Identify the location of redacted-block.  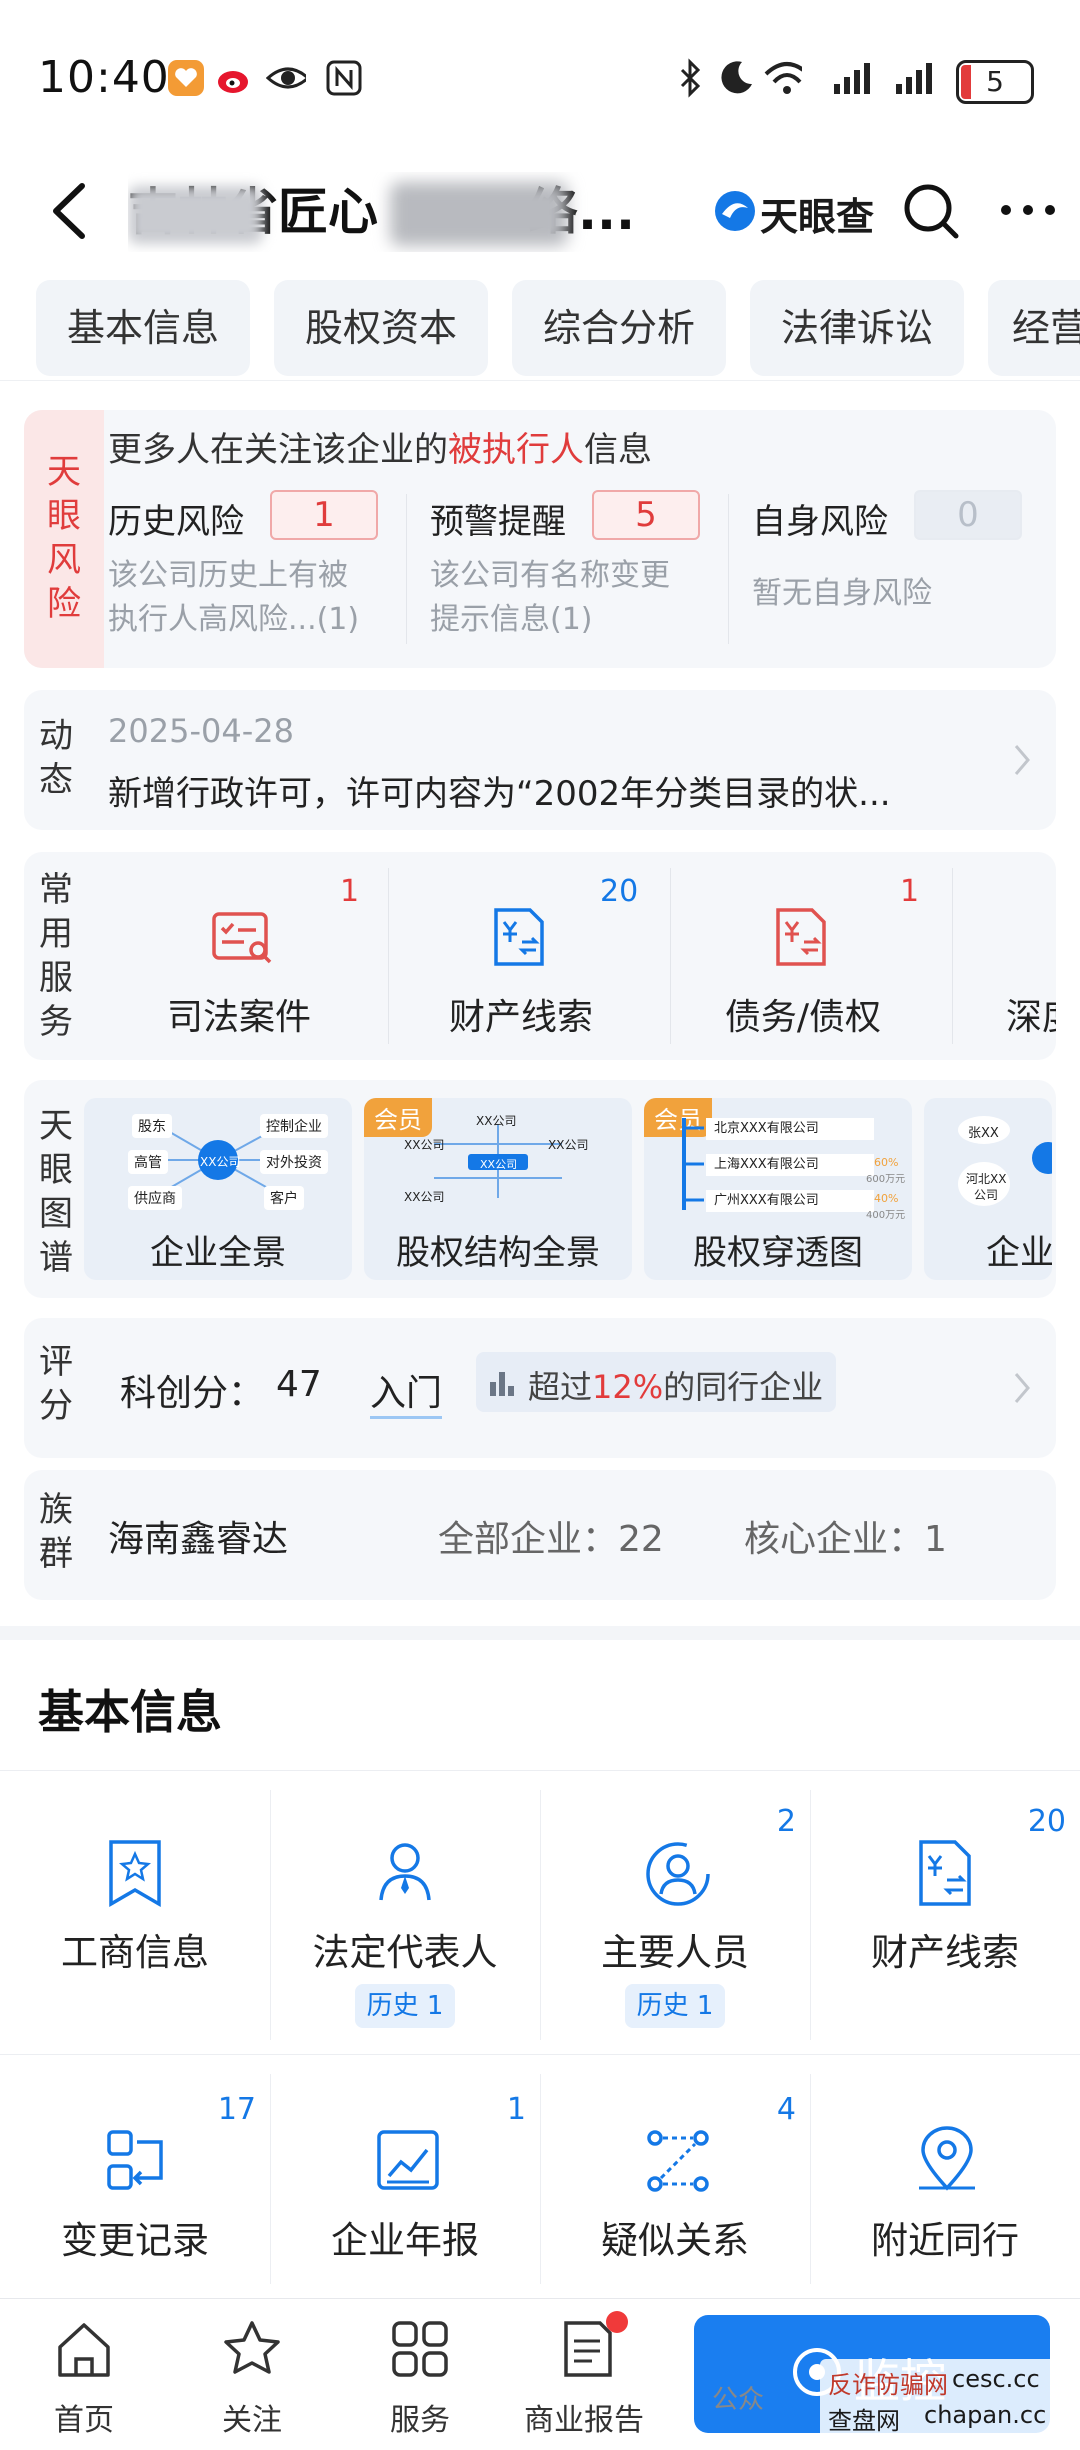
(195, 215).